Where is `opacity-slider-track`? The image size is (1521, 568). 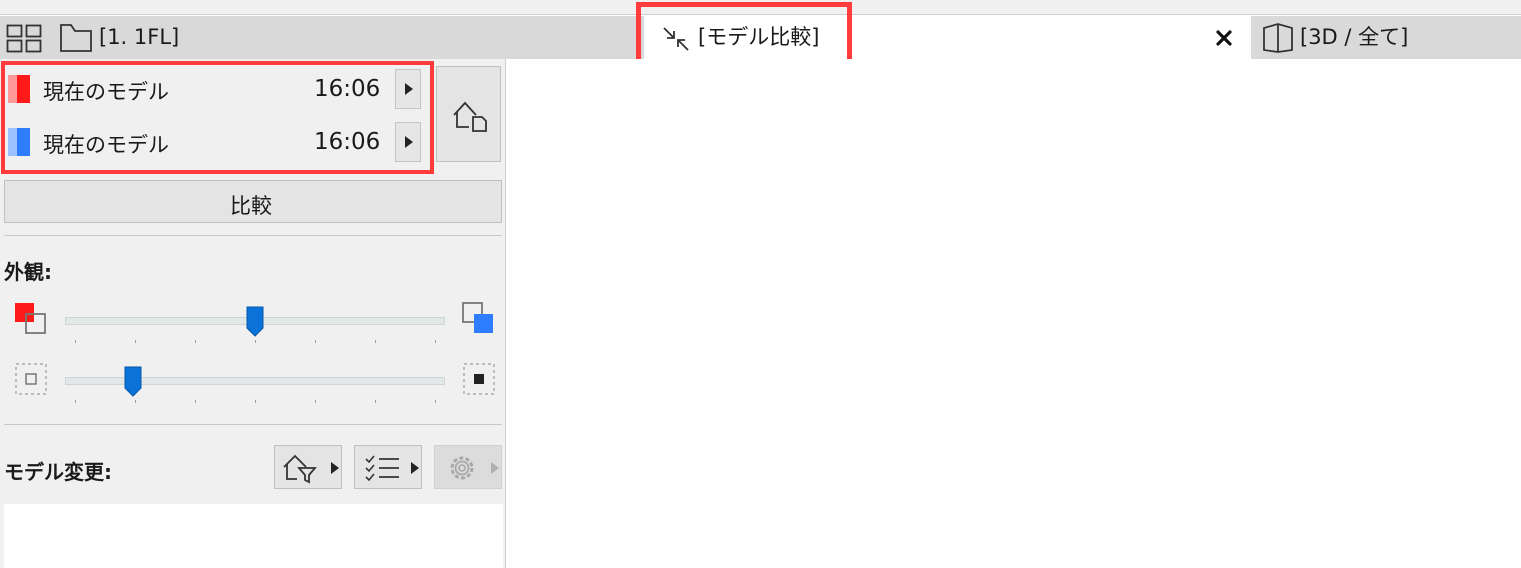
opacity-slider-track is located at coordinates (255, 381).